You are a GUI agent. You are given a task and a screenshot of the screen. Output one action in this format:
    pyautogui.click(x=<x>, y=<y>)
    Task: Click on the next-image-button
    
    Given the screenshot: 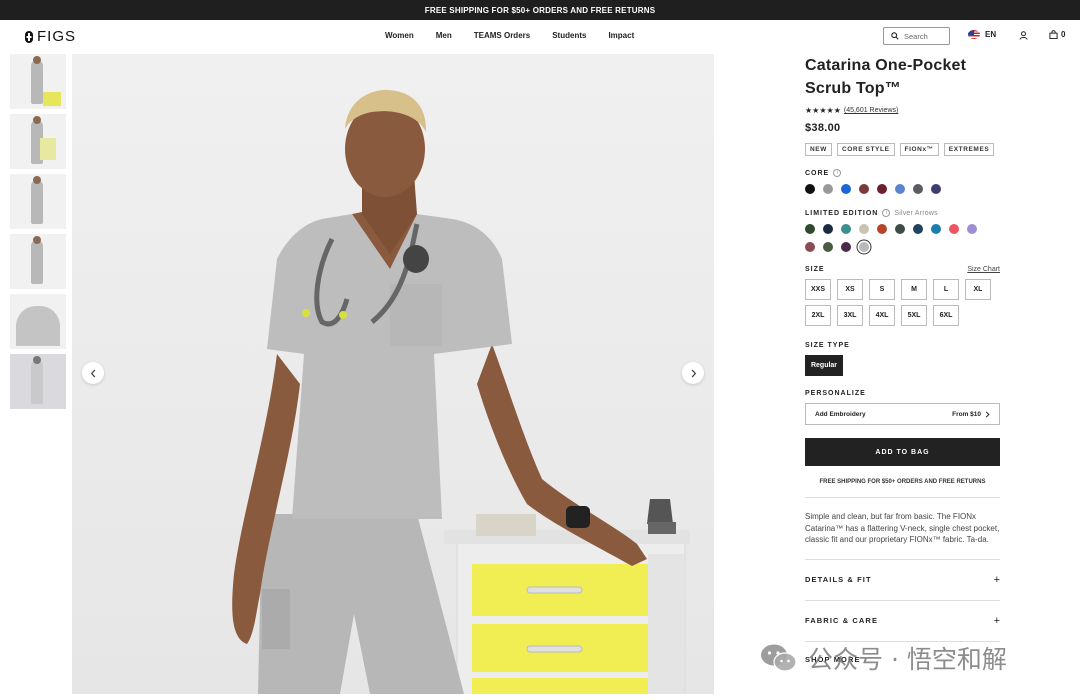 What is the action you would take?
    pyautogui.click(x=693, y=373)
    